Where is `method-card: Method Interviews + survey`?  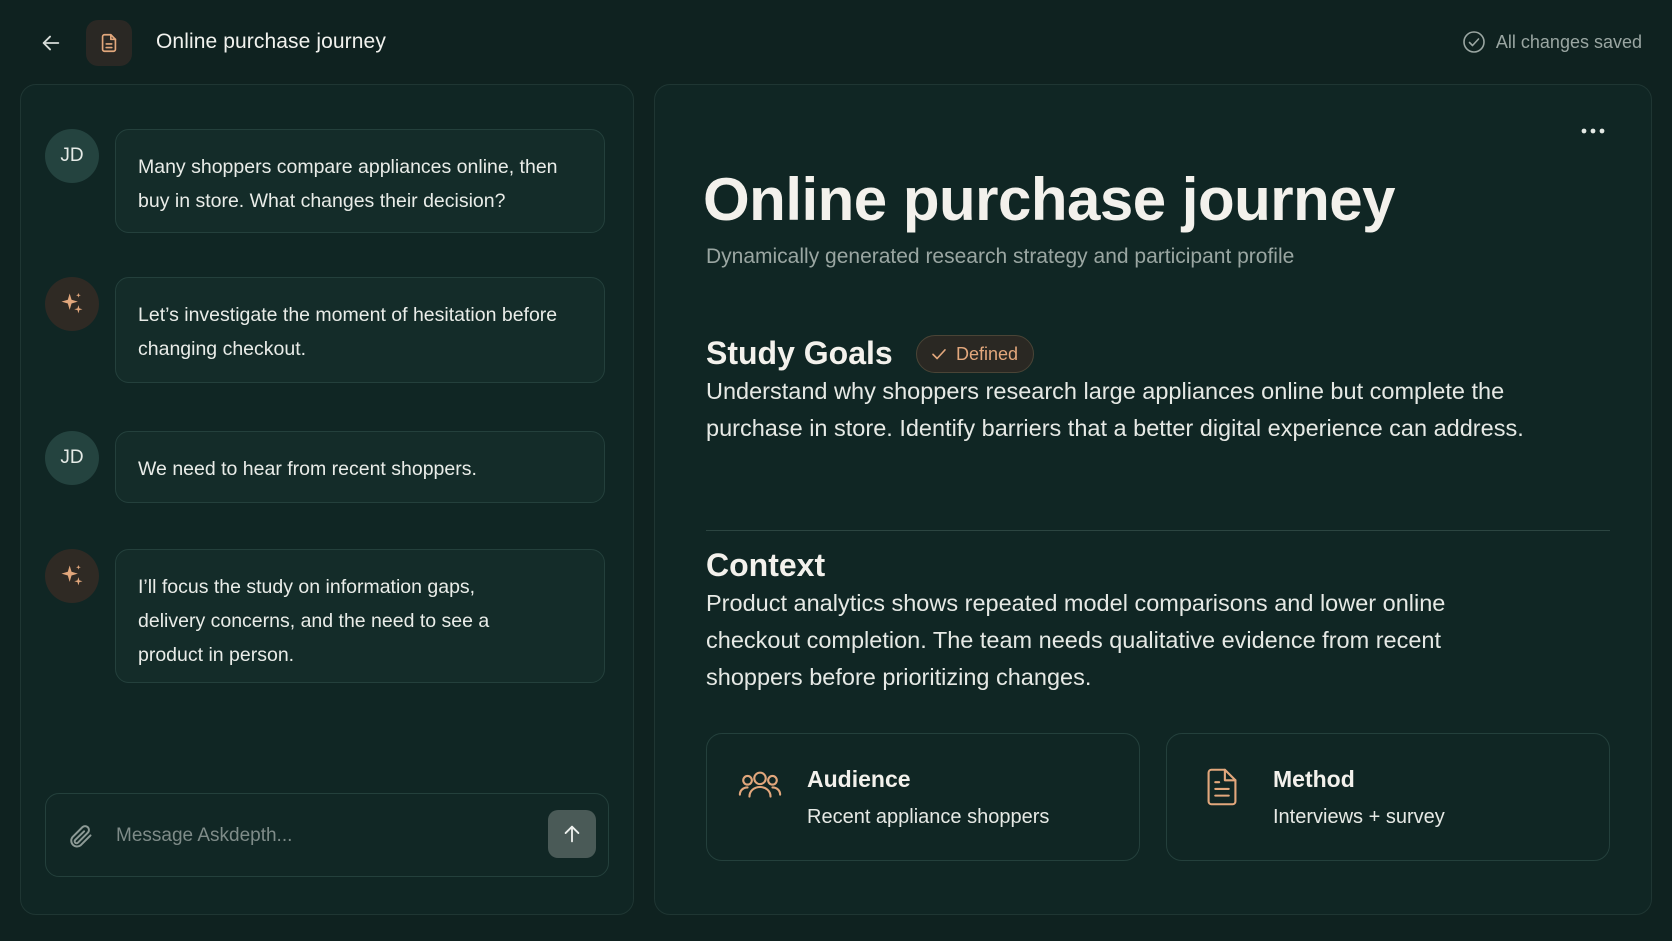
method-card: Method Interviews + survey is located at coordinates (1388, 797).